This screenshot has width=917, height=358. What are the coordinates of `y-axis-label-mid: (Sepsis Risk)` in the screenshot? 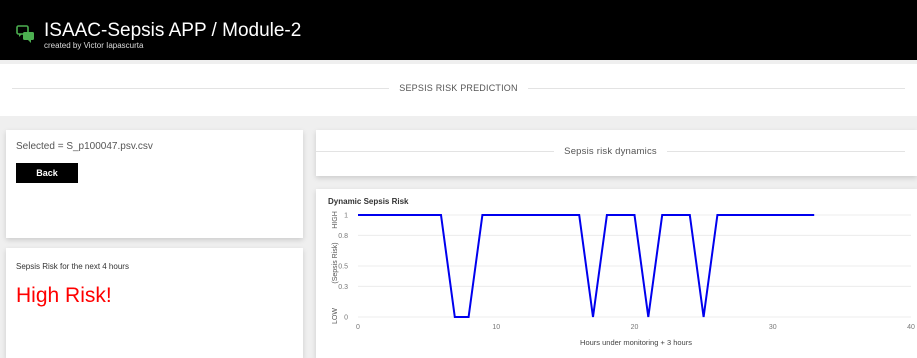 It's located at (335, 262).